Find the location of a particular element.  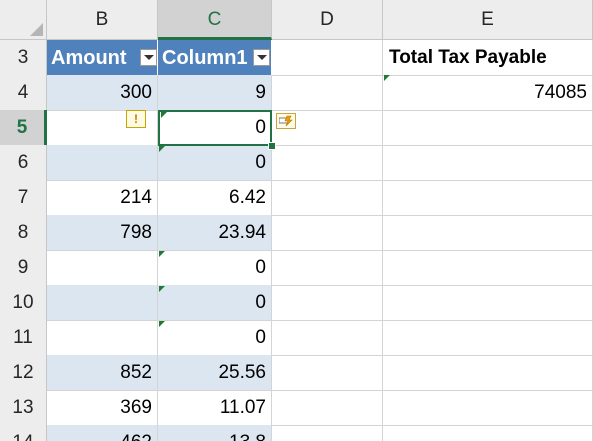

column1-cell: 9 is located at coordinates (215, 93).